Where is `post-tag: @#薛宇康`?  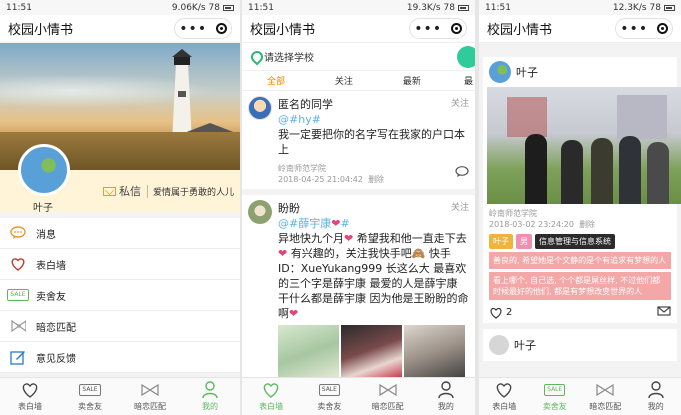
post-tag: @#薛宇康 is located at coordinates (304, 223).